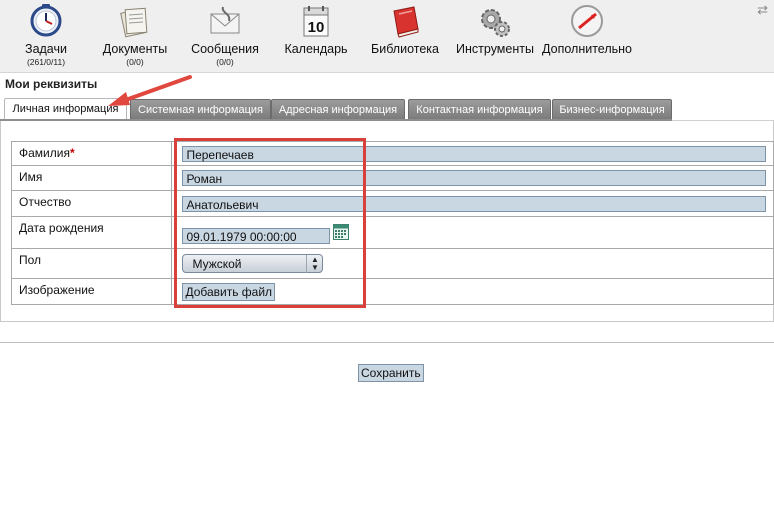 The height and width of the screenshot is (521, 774). What do you see at coordinates (316, 27) in the screenshot?
I see `calendar-day-number: 10` at bounding box center [316, 27].